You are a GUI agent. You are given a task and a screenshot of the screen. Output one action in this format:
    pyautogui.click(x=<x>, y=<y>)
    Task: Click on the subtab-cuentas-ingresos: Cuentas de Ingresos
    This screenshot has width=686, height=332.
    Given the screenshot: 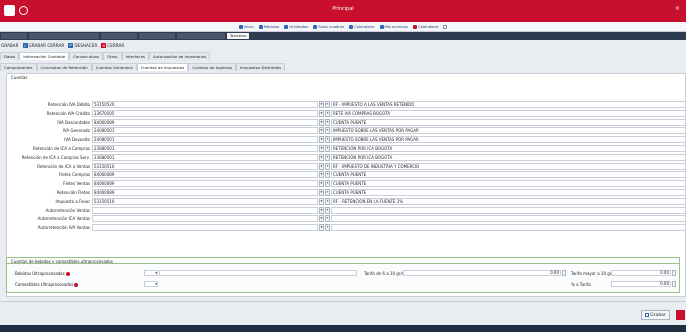 What is the action you would take?
    pyautogui.click(x=212, y=67)
    